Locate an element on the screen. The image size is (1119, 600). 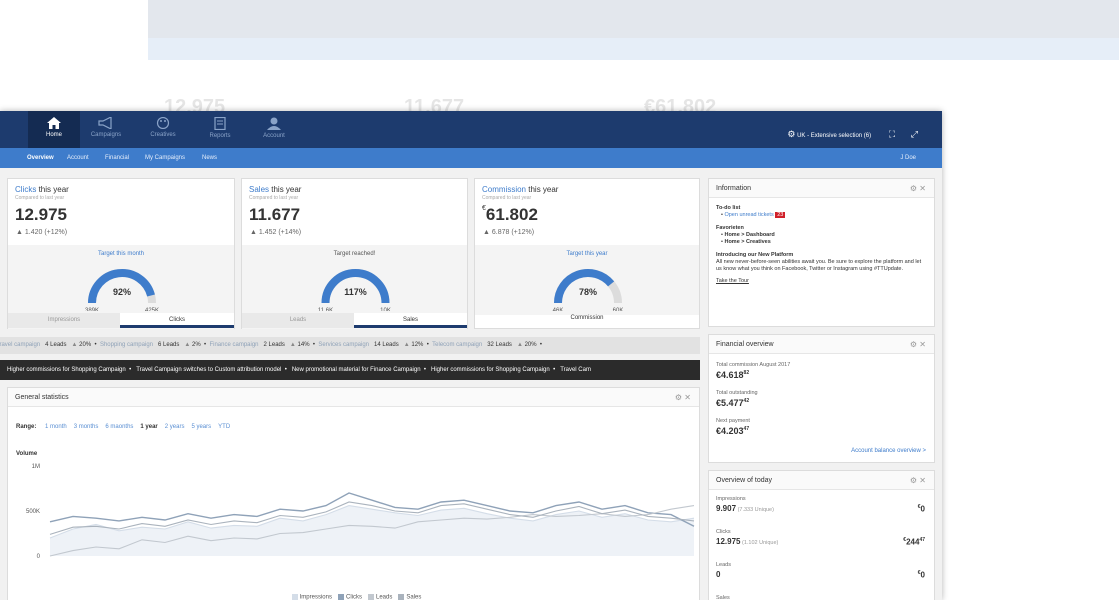
home-icon is located at coordinates (54, 123).